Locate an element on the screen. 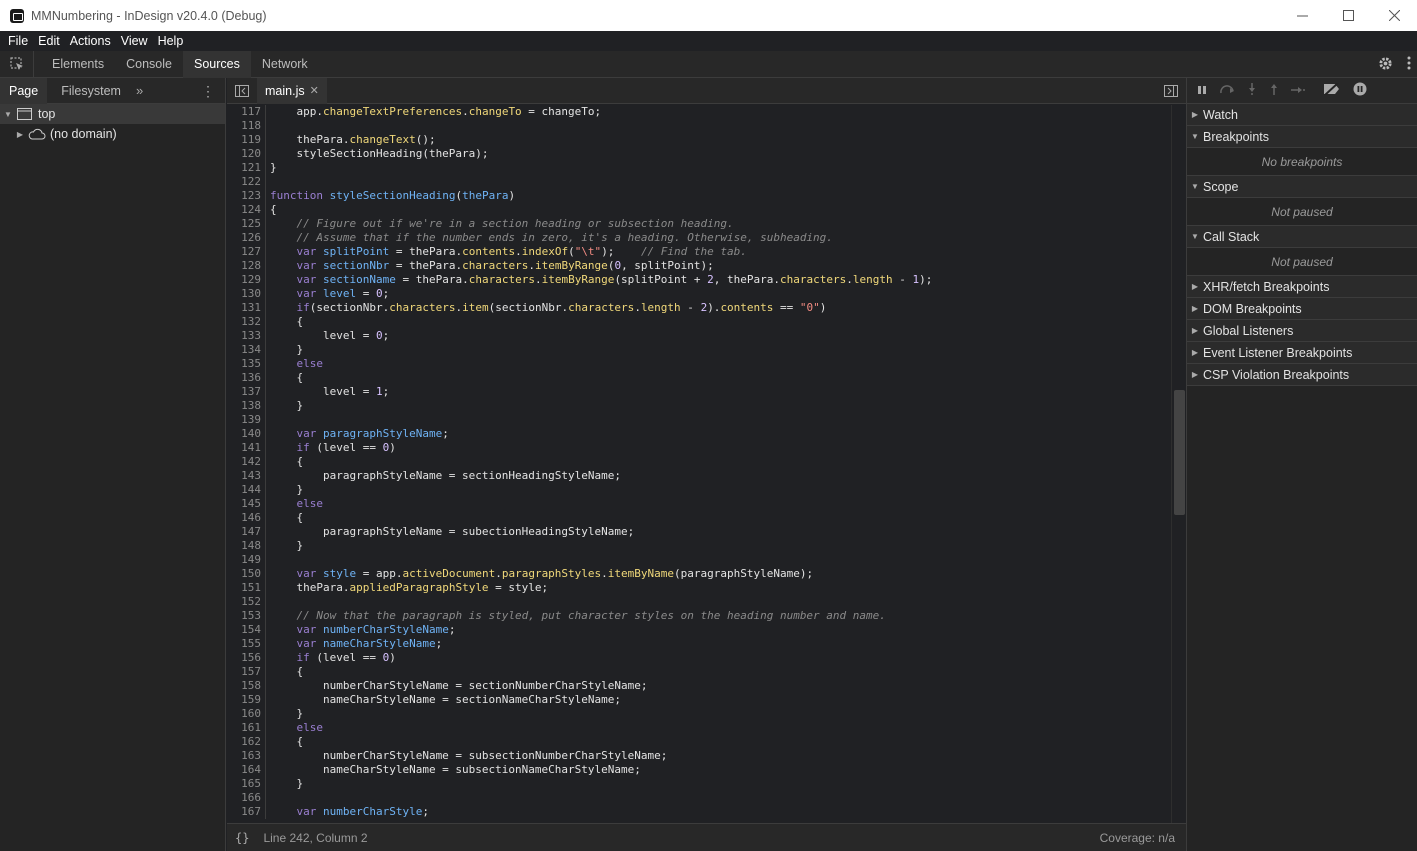 The image size is (1417, 851). line-number: 119 is located at coordinates (246, 140).